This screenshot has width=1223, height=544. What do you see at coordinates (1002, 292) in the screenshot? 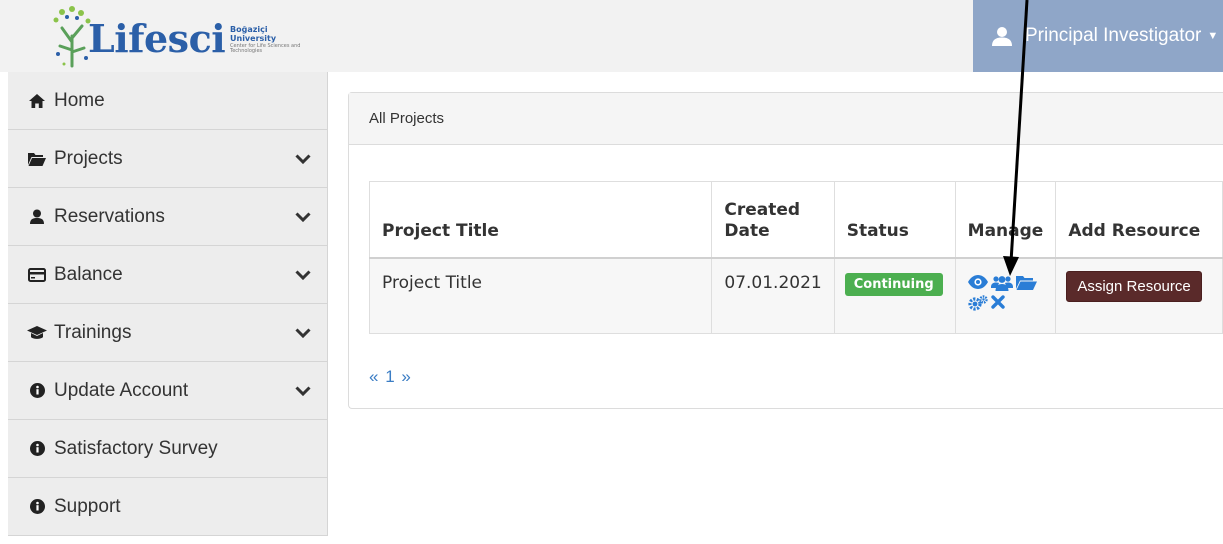
I see `manage-actions` at bounding box center [1002, 292].